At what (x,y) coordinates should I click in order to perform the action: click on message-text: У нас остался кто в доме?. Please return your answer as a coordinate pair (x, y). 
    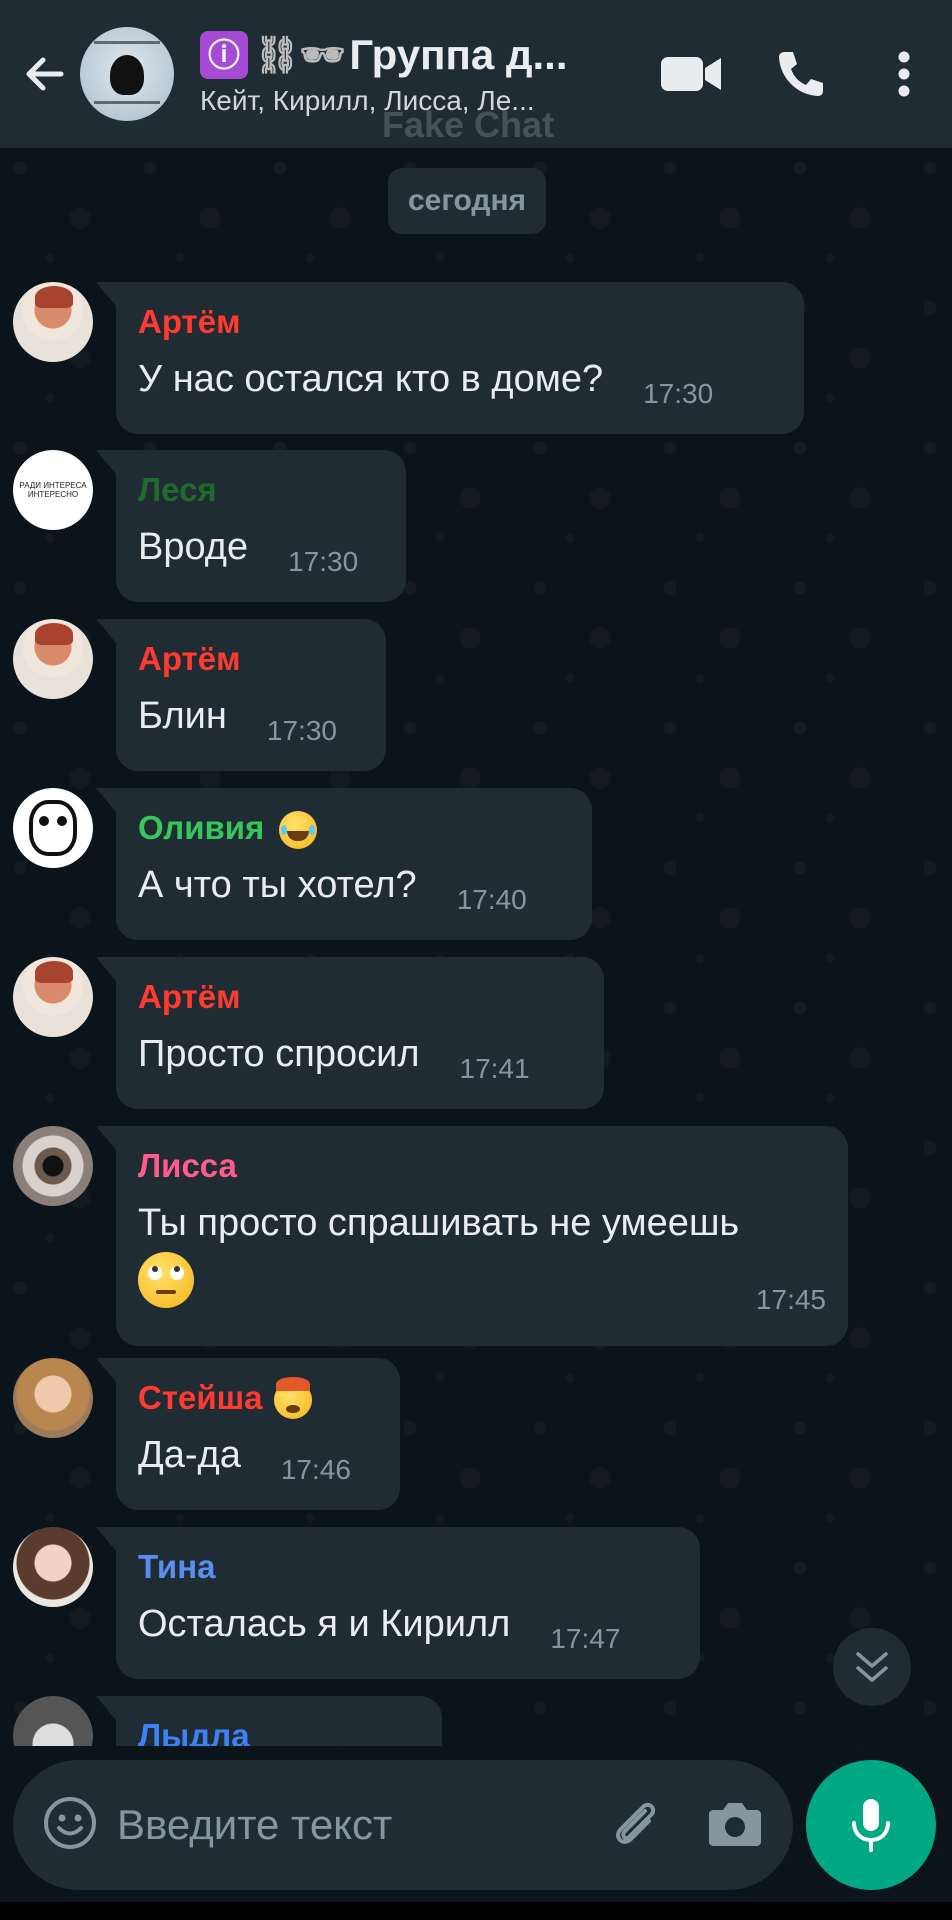
    Looking at the image, I should click on (371, 379).